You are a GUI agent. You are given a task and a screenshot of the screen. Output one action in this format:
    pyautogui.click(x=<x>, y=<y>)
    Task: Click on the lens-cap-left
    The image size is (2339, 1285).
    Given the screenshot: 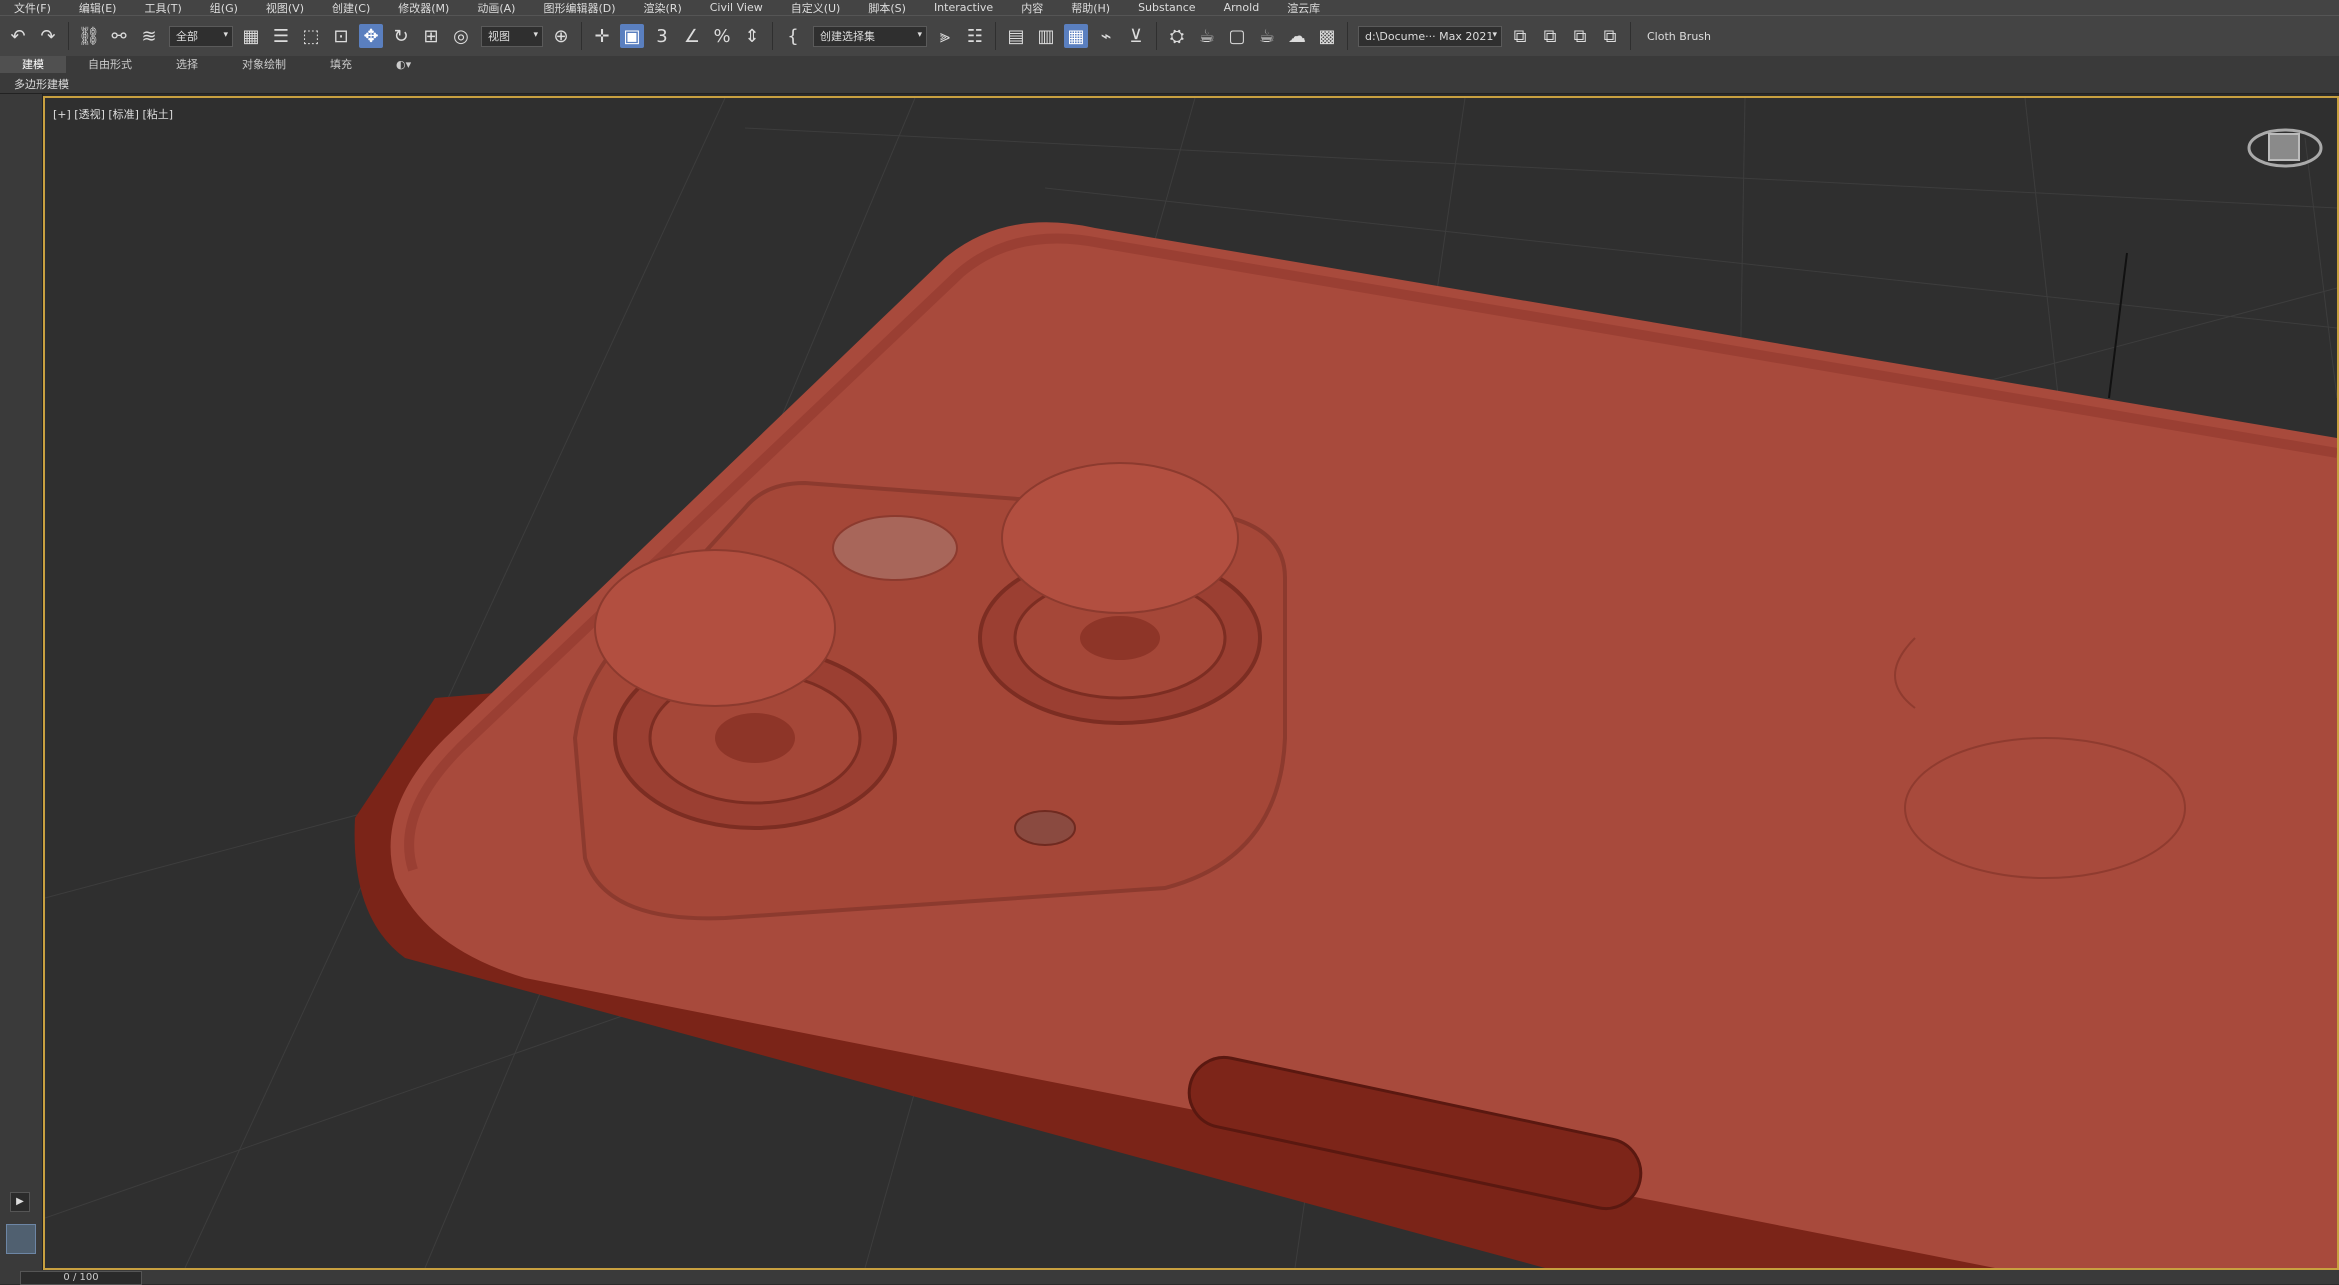 What is the action you would take?
    pyautogui.click(x=715, y=628)
    